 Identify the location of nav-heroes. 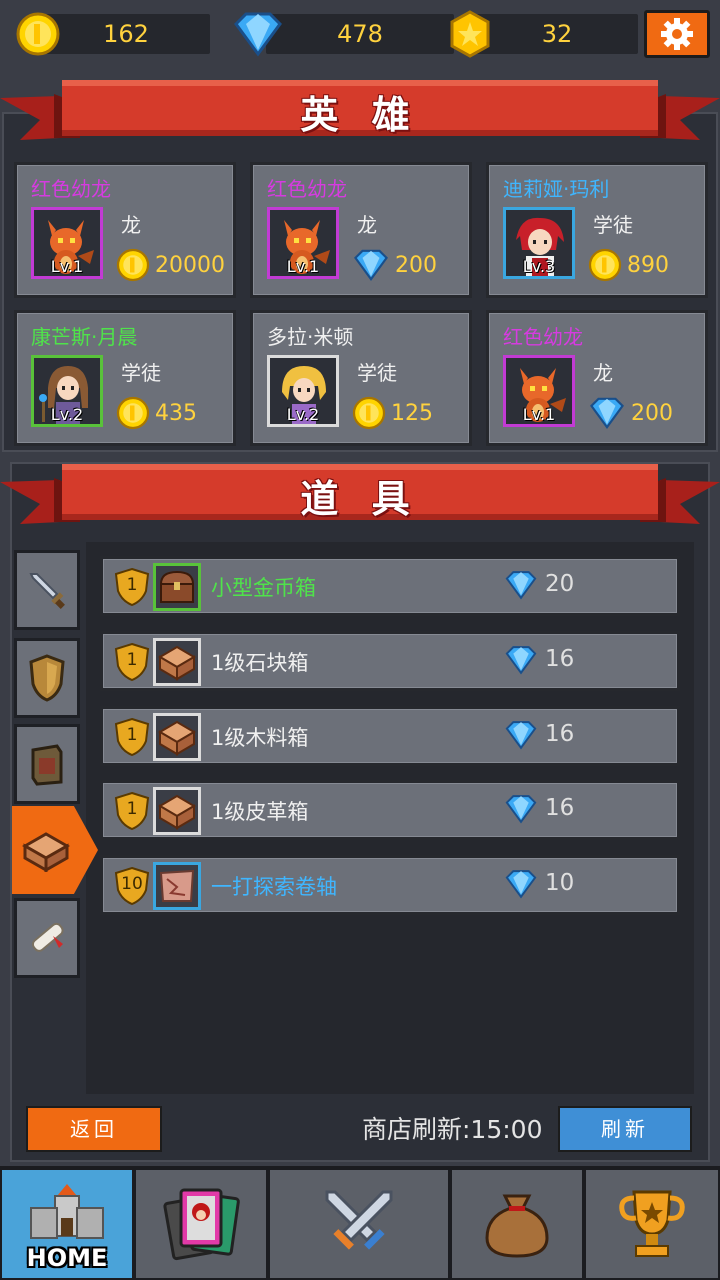
(201, 1224).